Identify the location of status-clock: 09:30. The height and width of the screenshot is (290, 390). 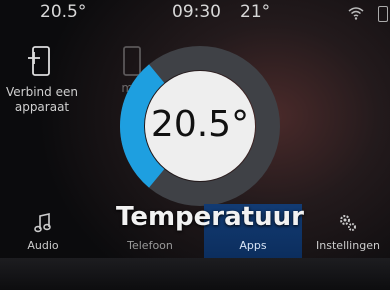
(196, 12).